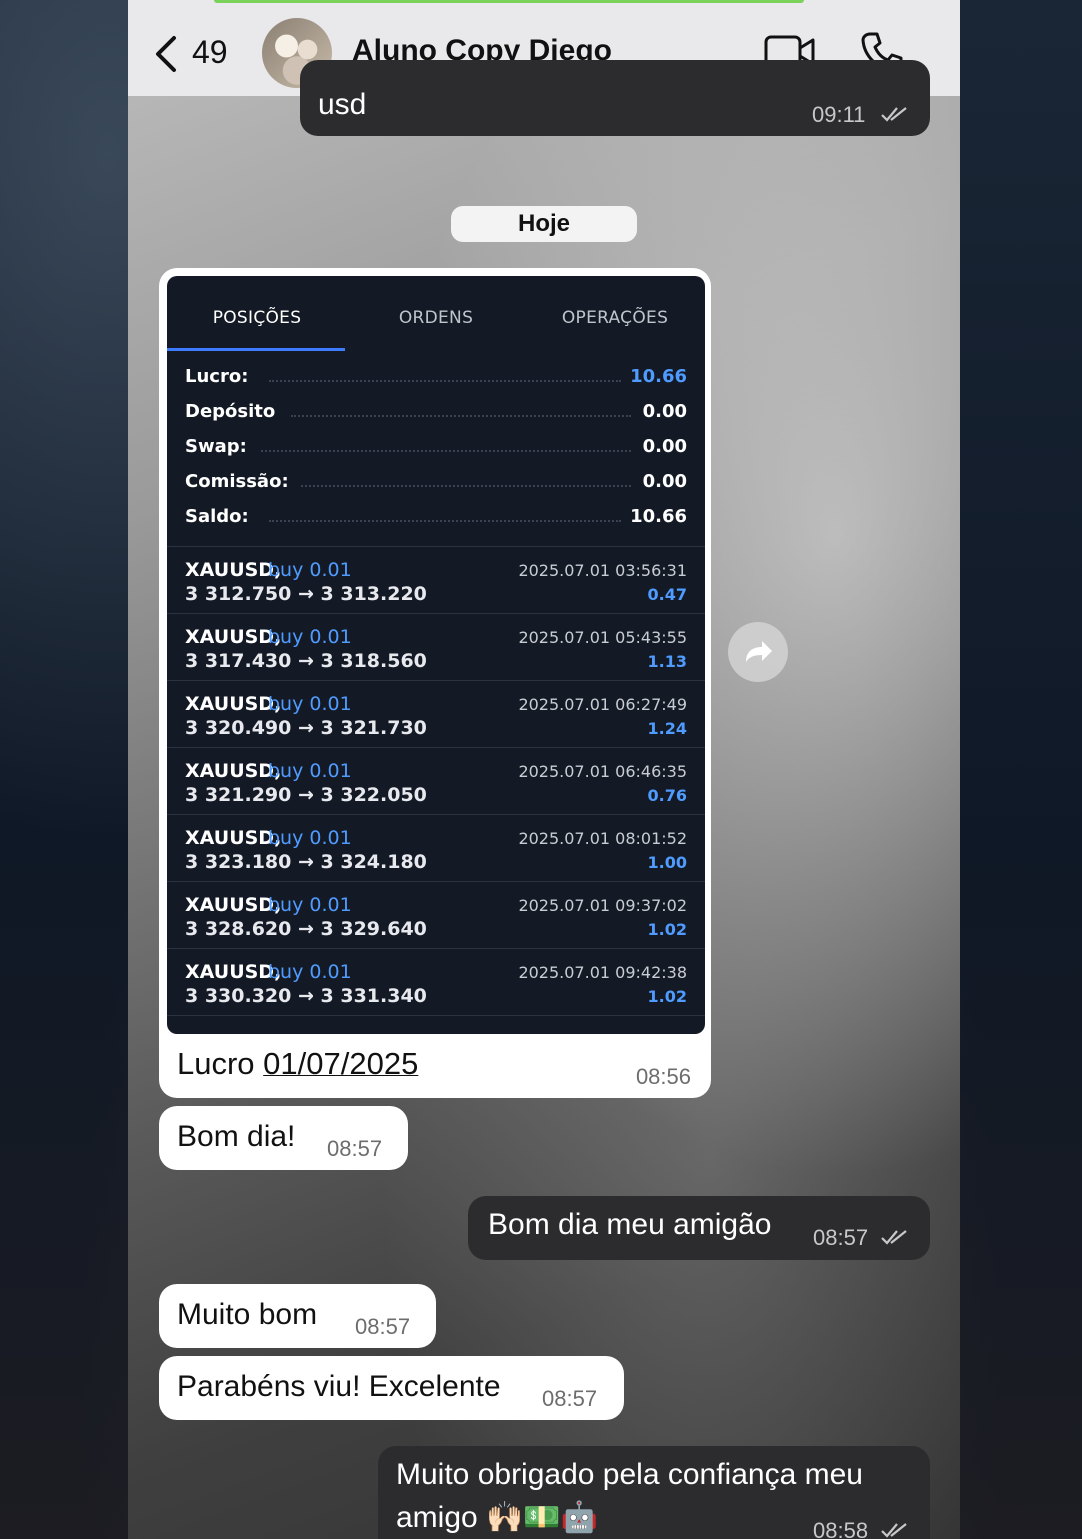  What do you see at coordinates (230, 411) in the screenshot?
I see `summary-label: Depósito` at bounding box center [230, 411].